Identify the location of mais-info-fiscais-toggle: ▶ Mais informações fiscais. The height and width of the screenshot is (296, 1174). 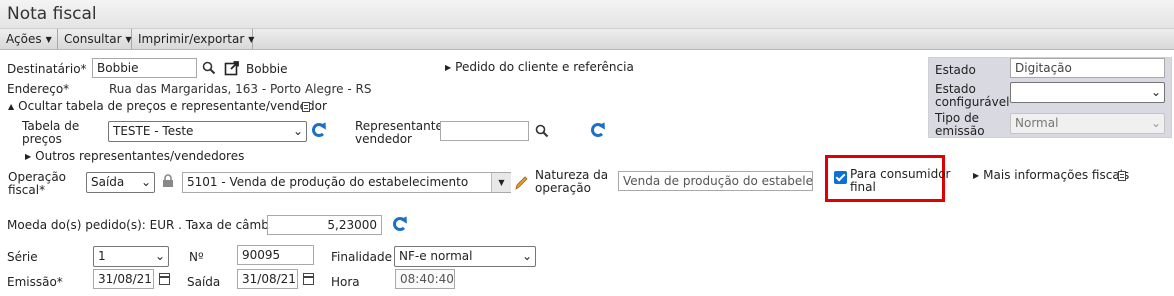
(1051, 176).